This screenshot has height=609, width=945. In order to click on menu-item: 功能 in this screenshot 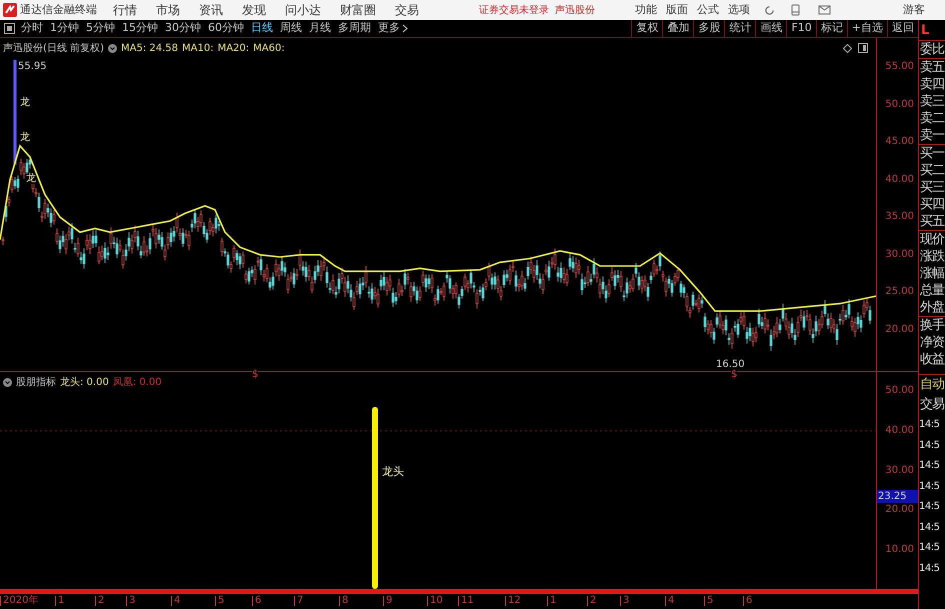, I will do `click(646, 10)`.